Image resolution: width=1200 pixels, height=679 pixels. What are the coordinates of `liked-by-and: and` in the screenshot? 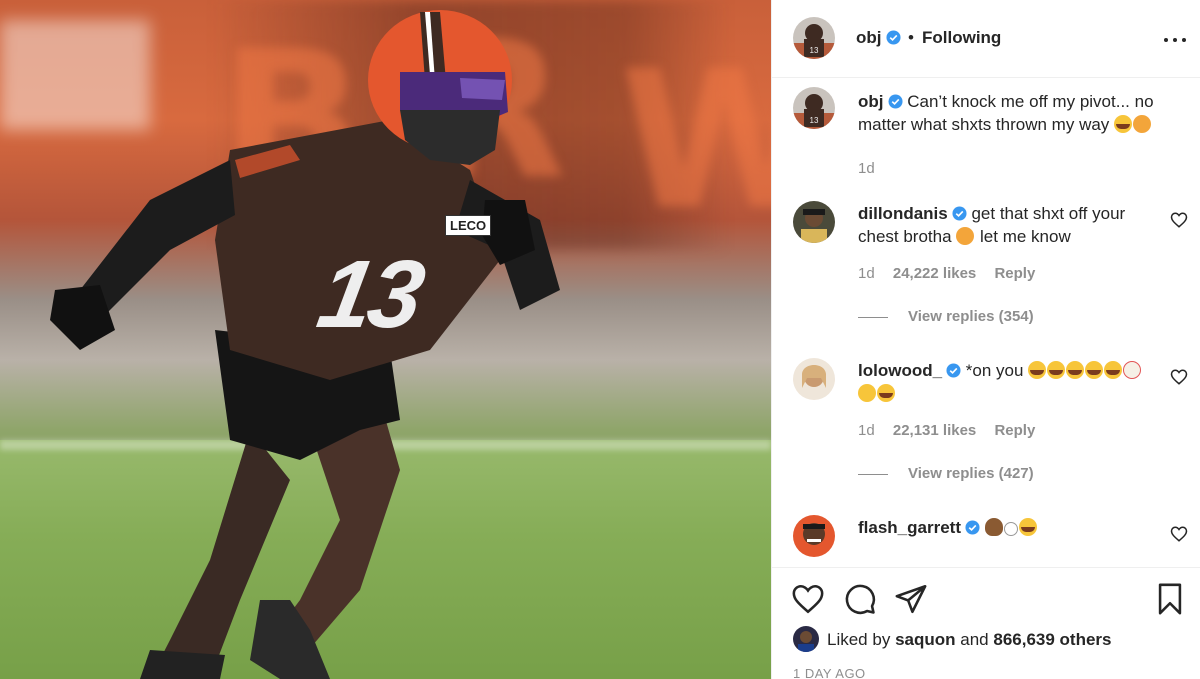 It's located at (974, 639).